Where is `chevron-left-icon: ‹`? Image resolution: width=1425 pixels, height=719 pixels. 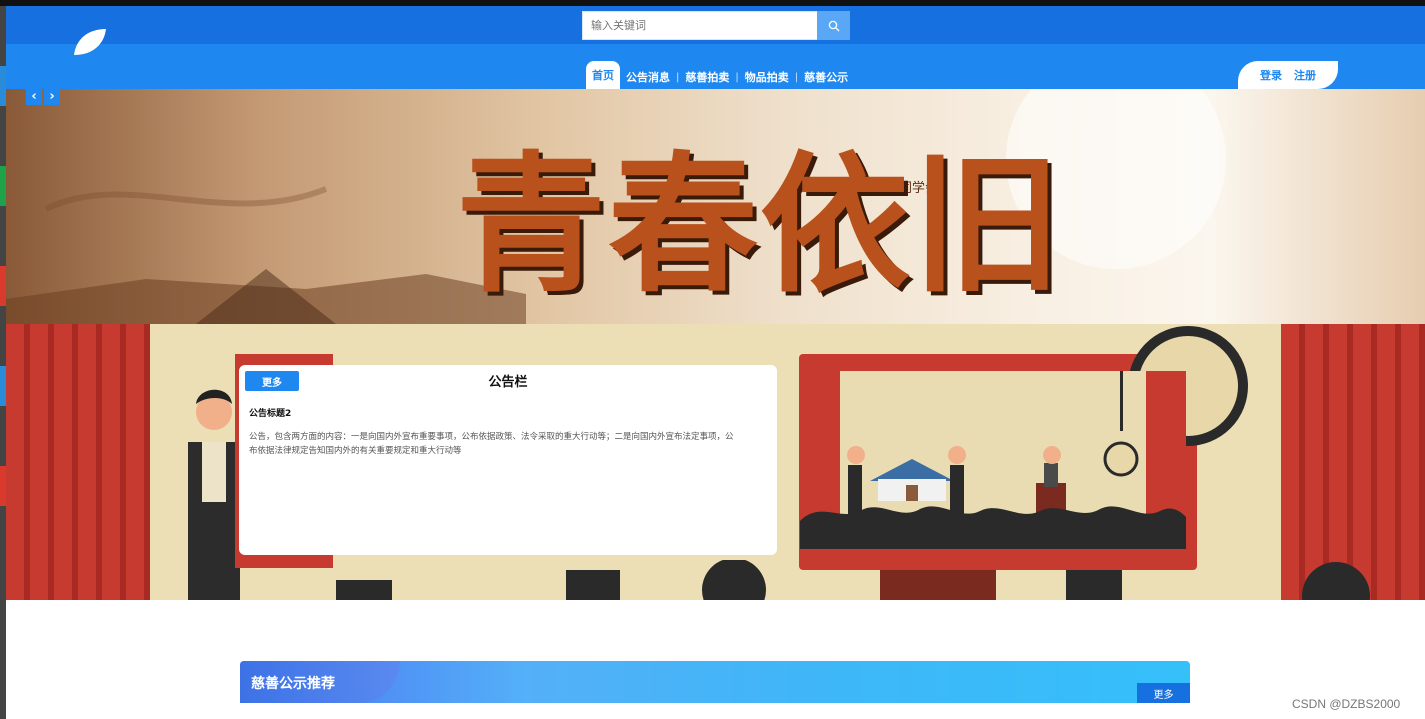
chevron-left-icon: ‹ is located at coordinates (34, 97).